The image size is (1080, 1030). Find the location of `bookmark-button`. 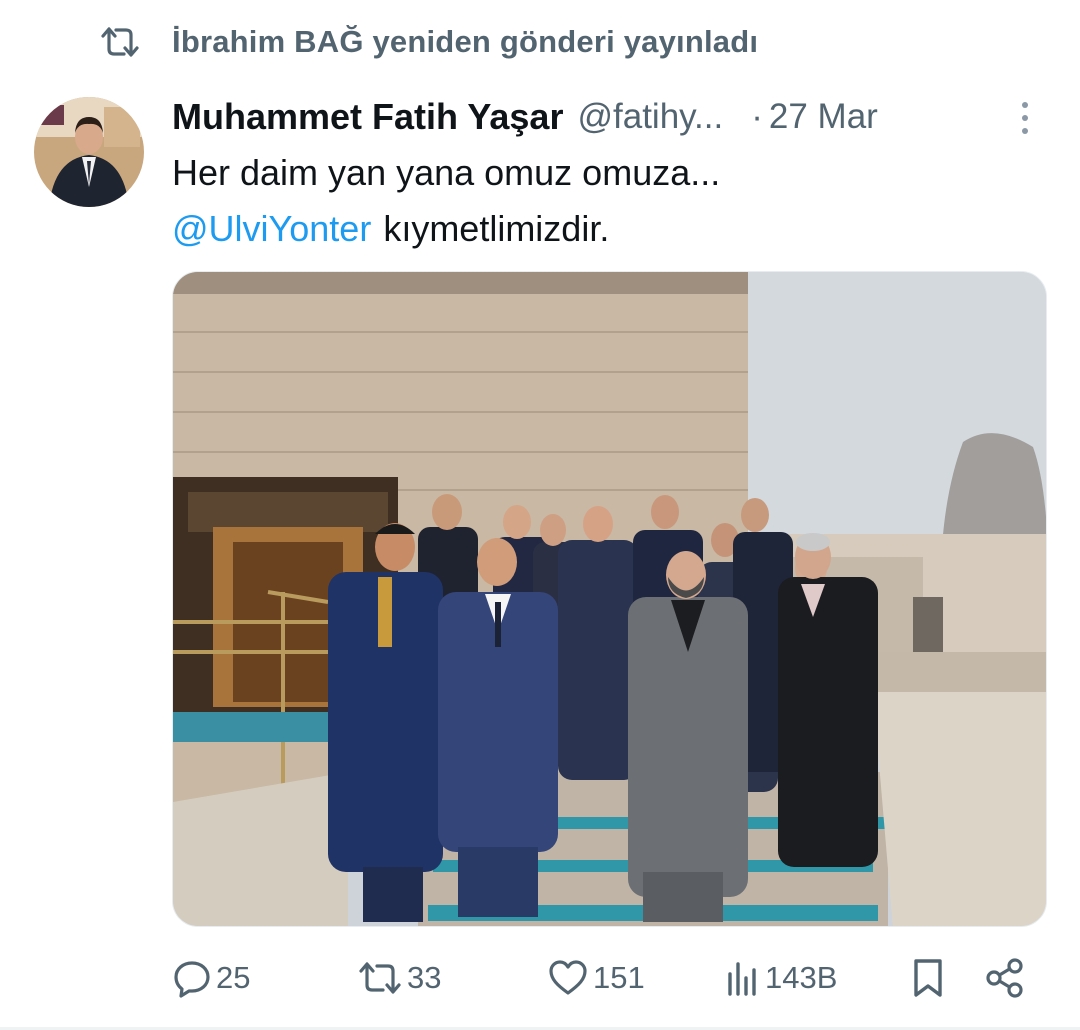

bookmark-button is located at coordinates (928, 978).